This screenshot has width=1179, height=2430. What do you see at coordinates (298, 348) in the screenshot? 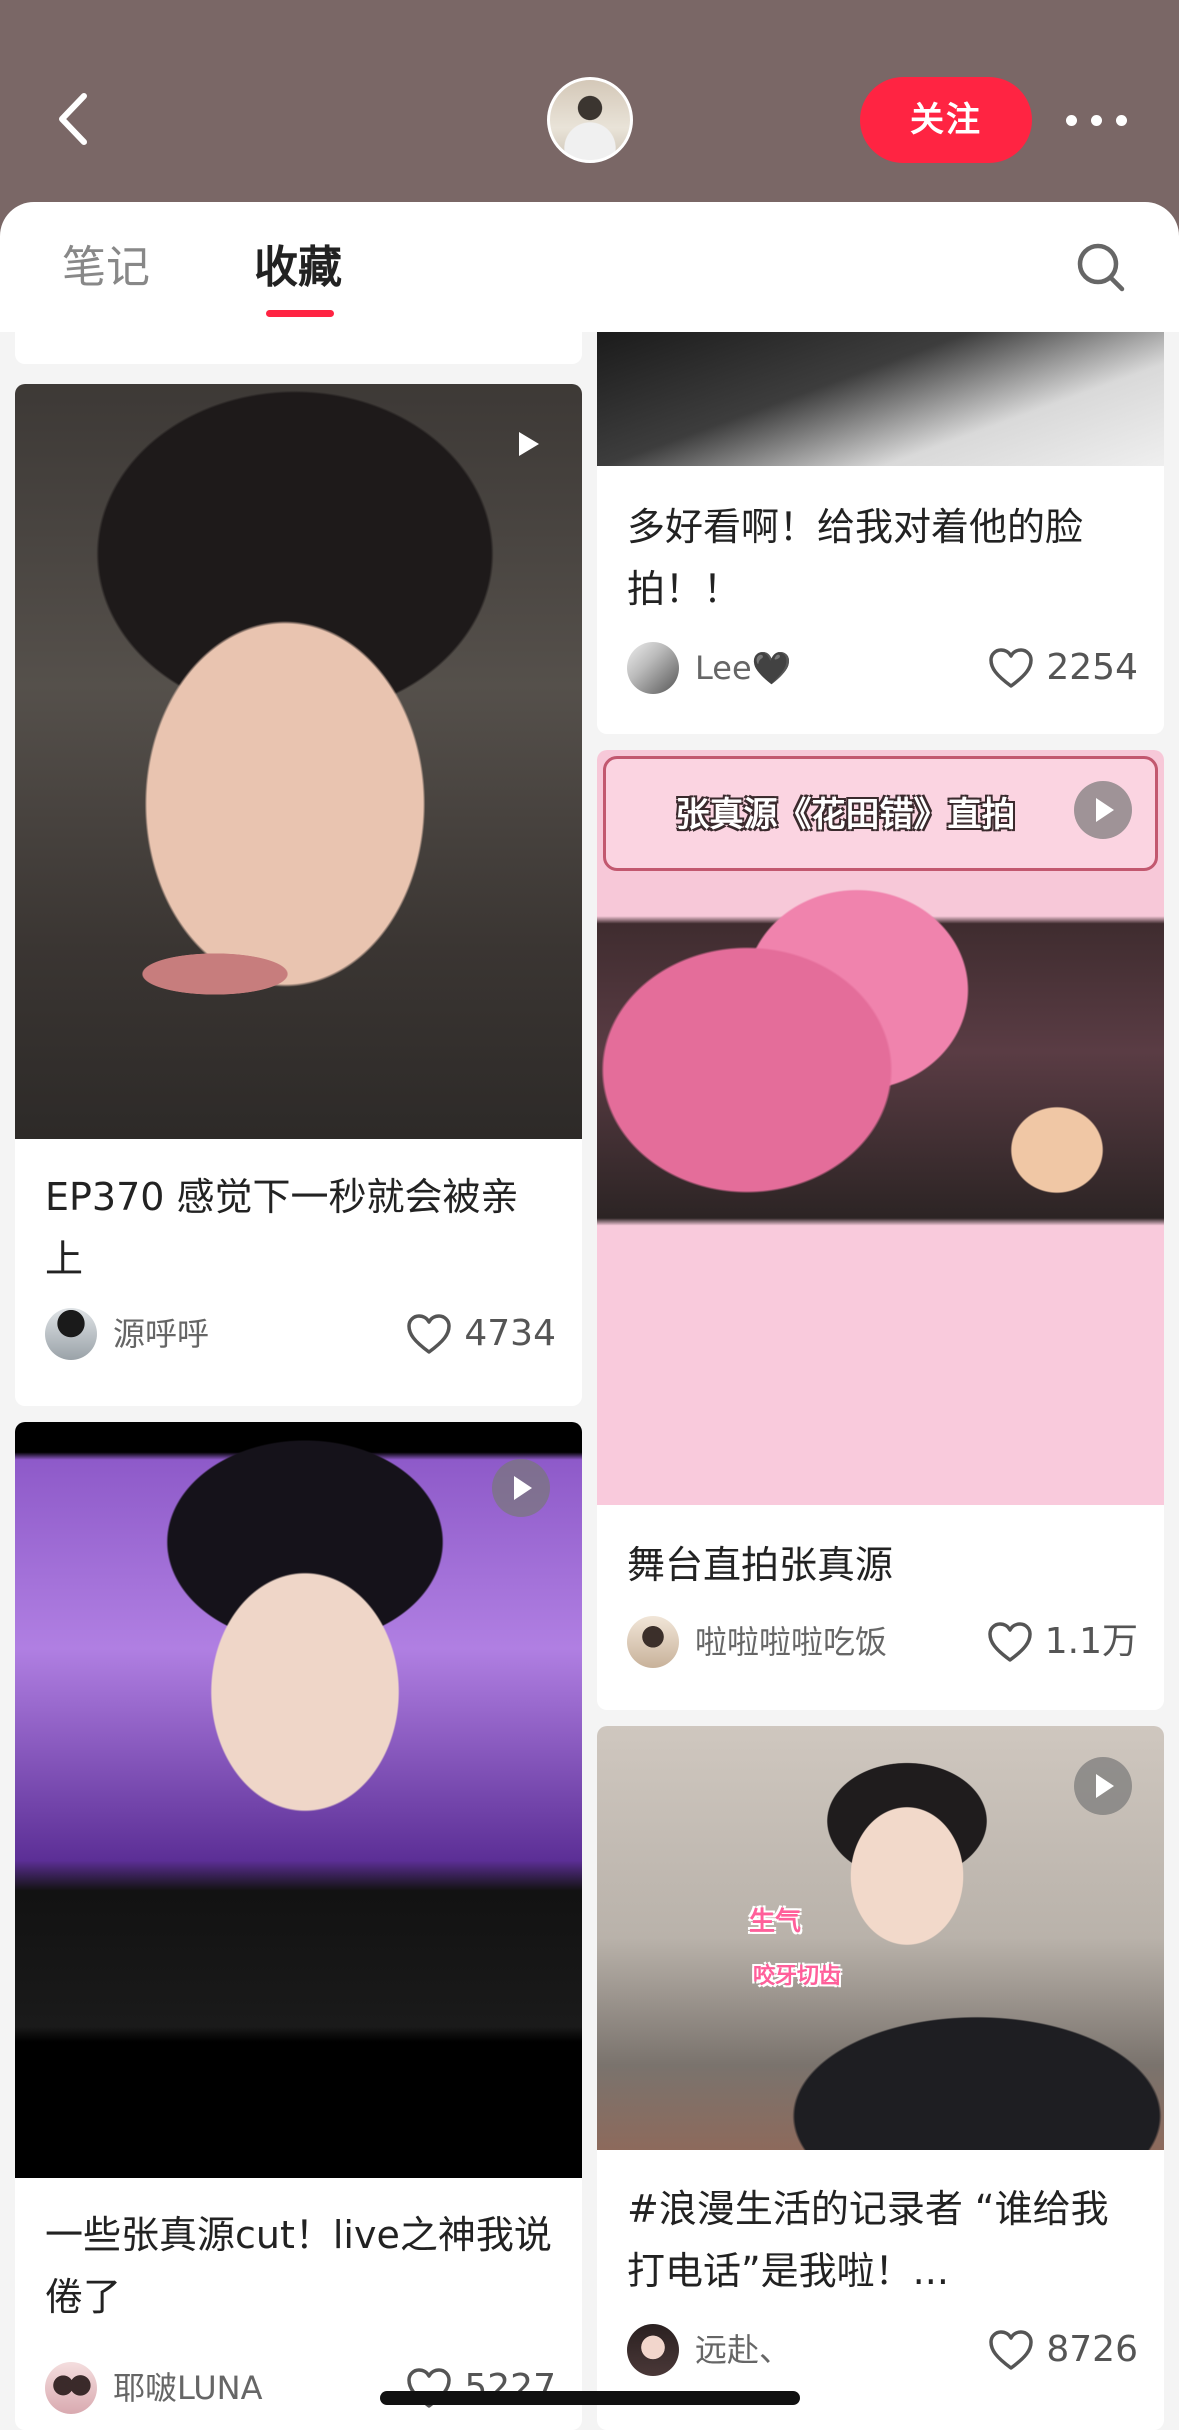
I see `feed-card-partial` at bounding box center [298, 348].